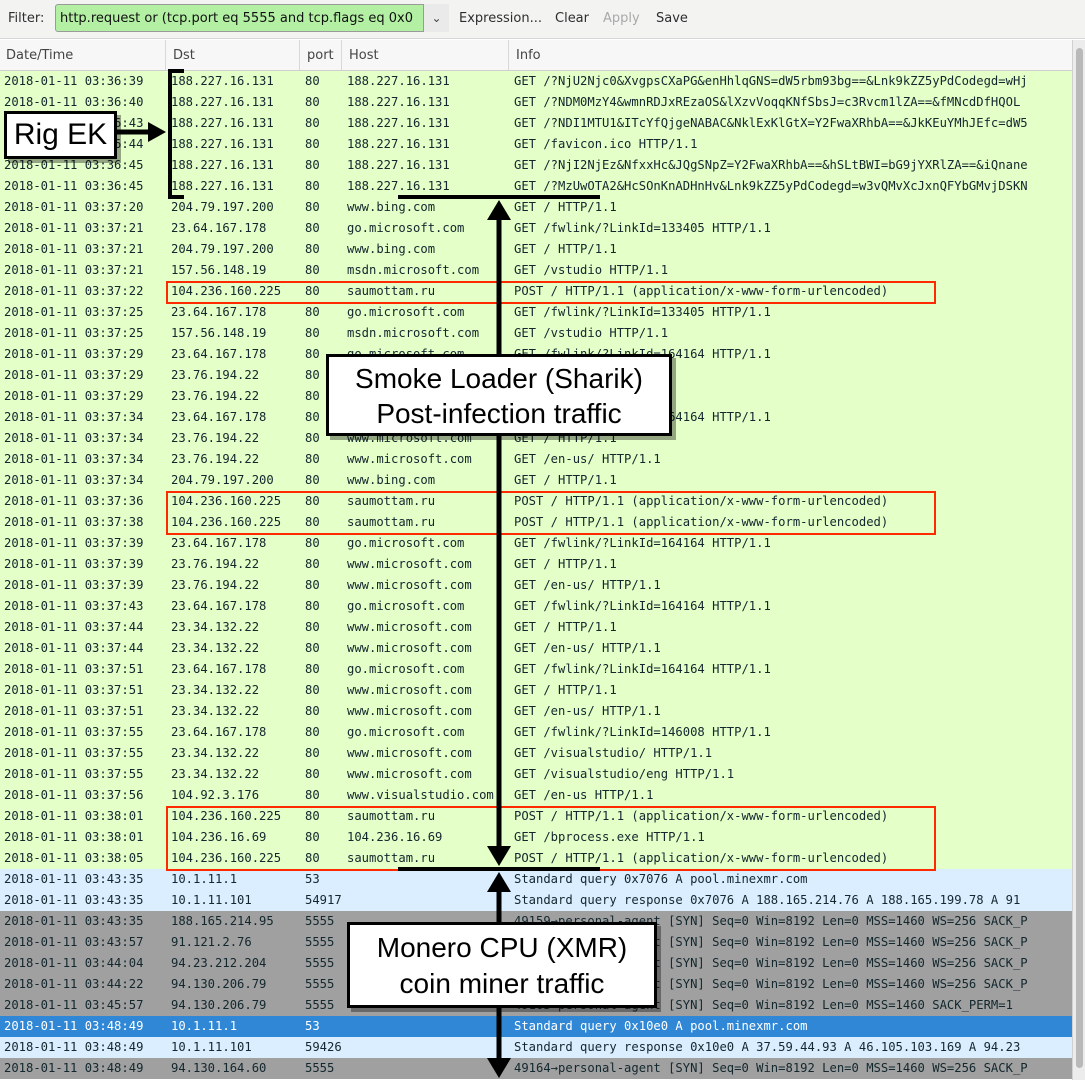  I want to click on monero-label-line1: Monero CPU (XMR), so click(502, 947).